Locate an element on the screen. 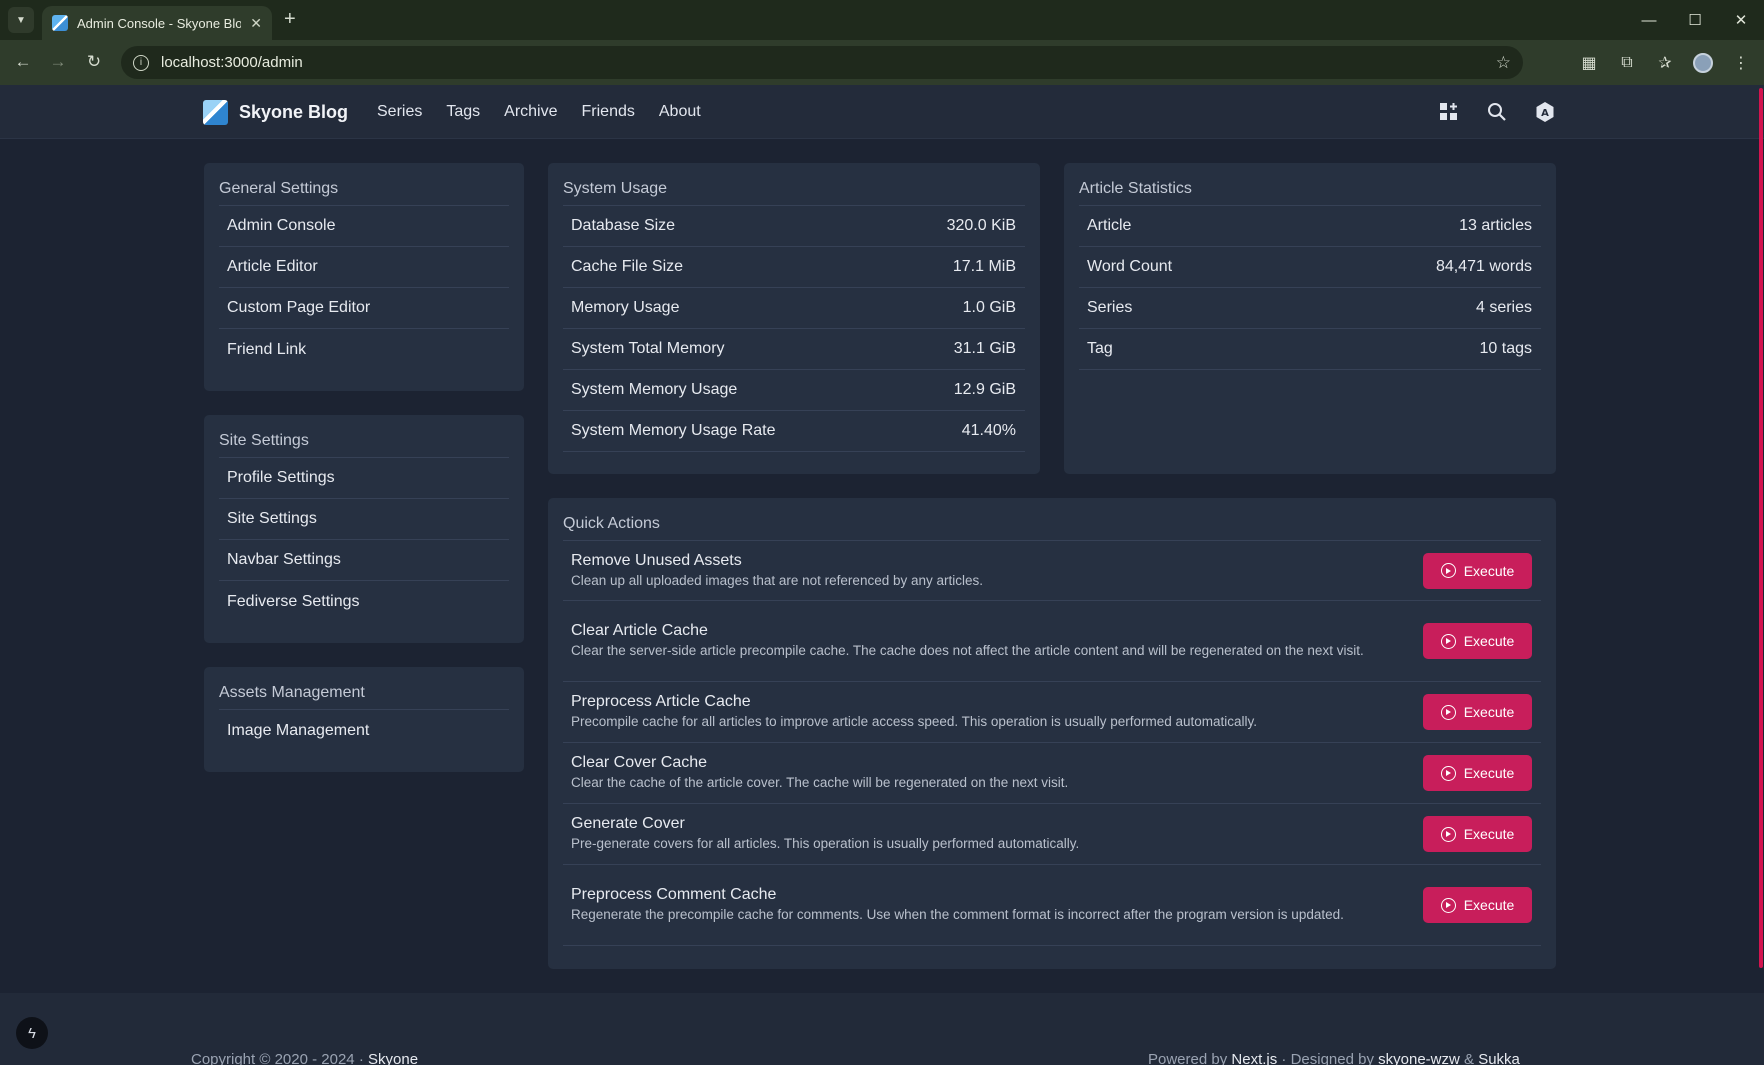 The height and width of the screenshot is (1065, 1764). extension-icon: ▦ is located at coordinates (1589, 63).